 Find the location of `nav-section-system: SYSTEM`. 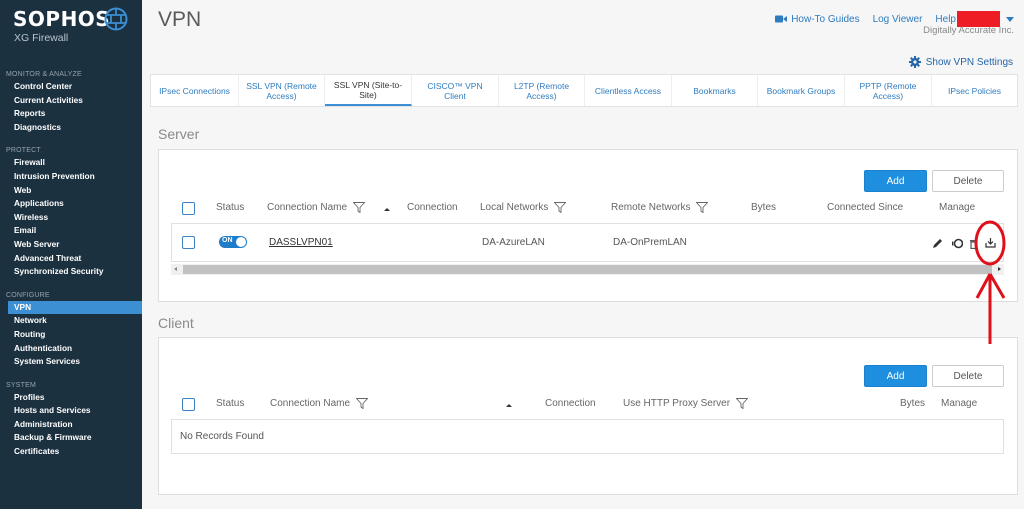

nav-section-system: SYSTEM is located at coordinates (21, 385).